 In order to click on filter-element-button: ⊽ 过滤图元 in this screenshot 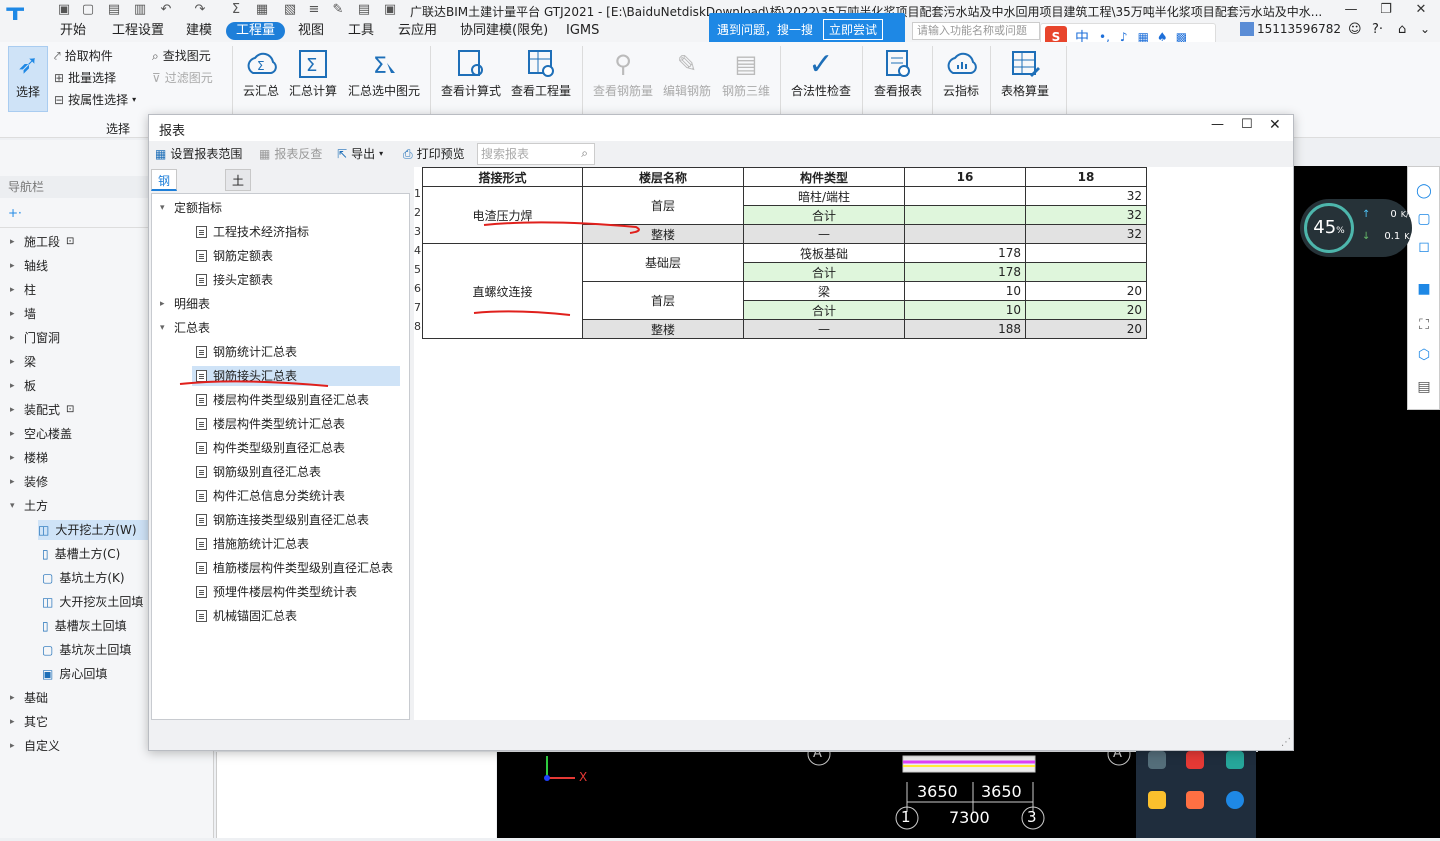, I will do `click(182, 78)`.